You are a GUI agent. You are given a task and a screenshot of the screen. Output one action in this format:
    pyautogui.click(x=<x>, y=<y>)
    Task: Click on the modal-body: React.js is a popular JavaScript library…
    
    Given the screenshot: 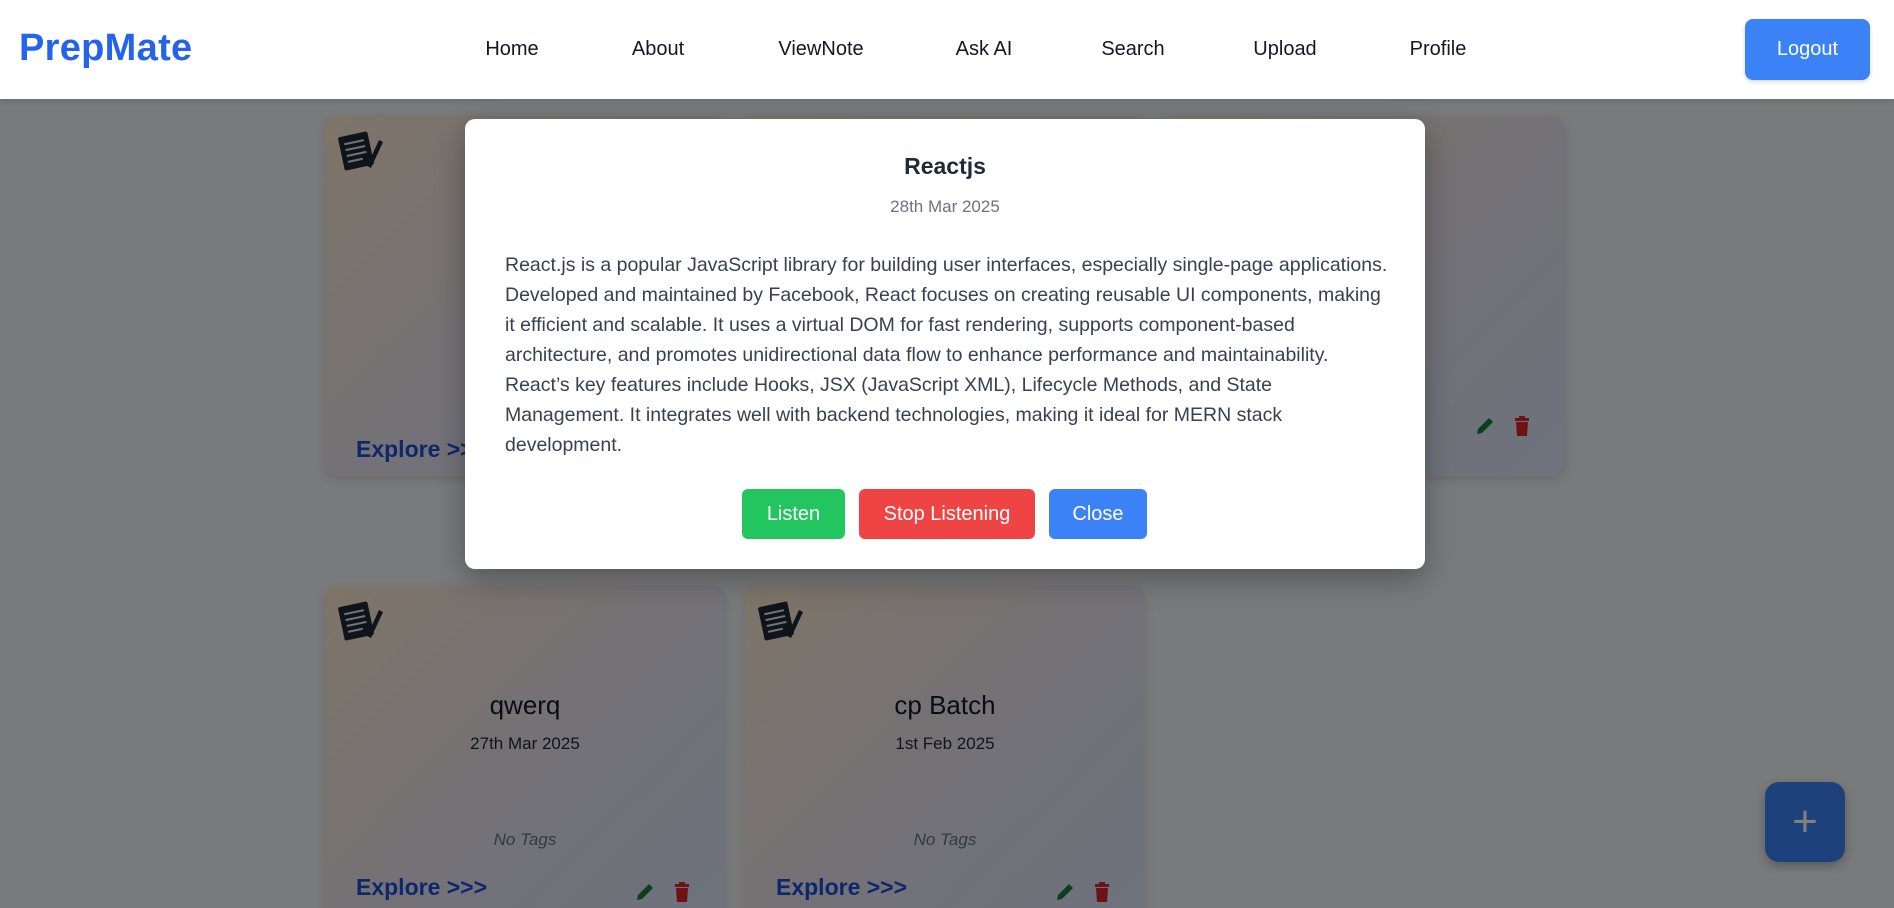 What is the action you would take?
    pyautogui.click(x=946, y=355)
    